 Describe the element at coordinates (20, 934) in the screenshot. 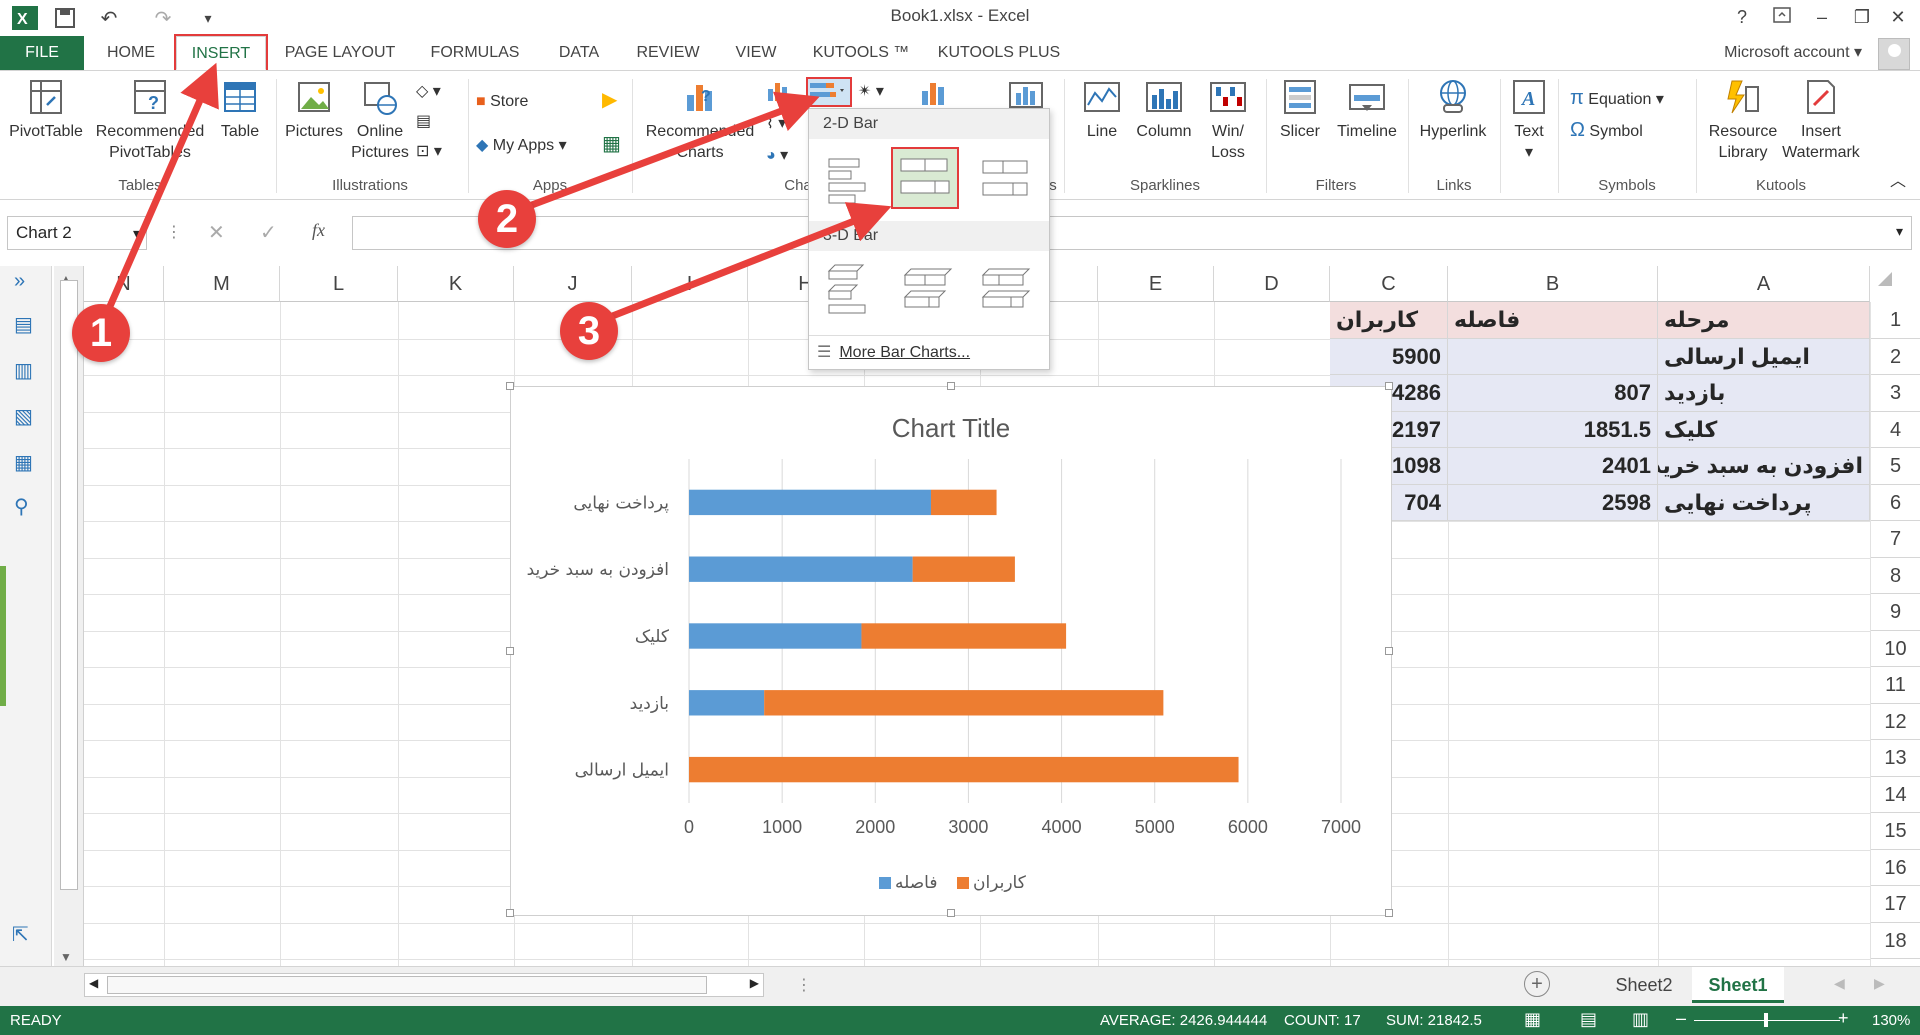

I see `share-icon: ⇱` at that location.